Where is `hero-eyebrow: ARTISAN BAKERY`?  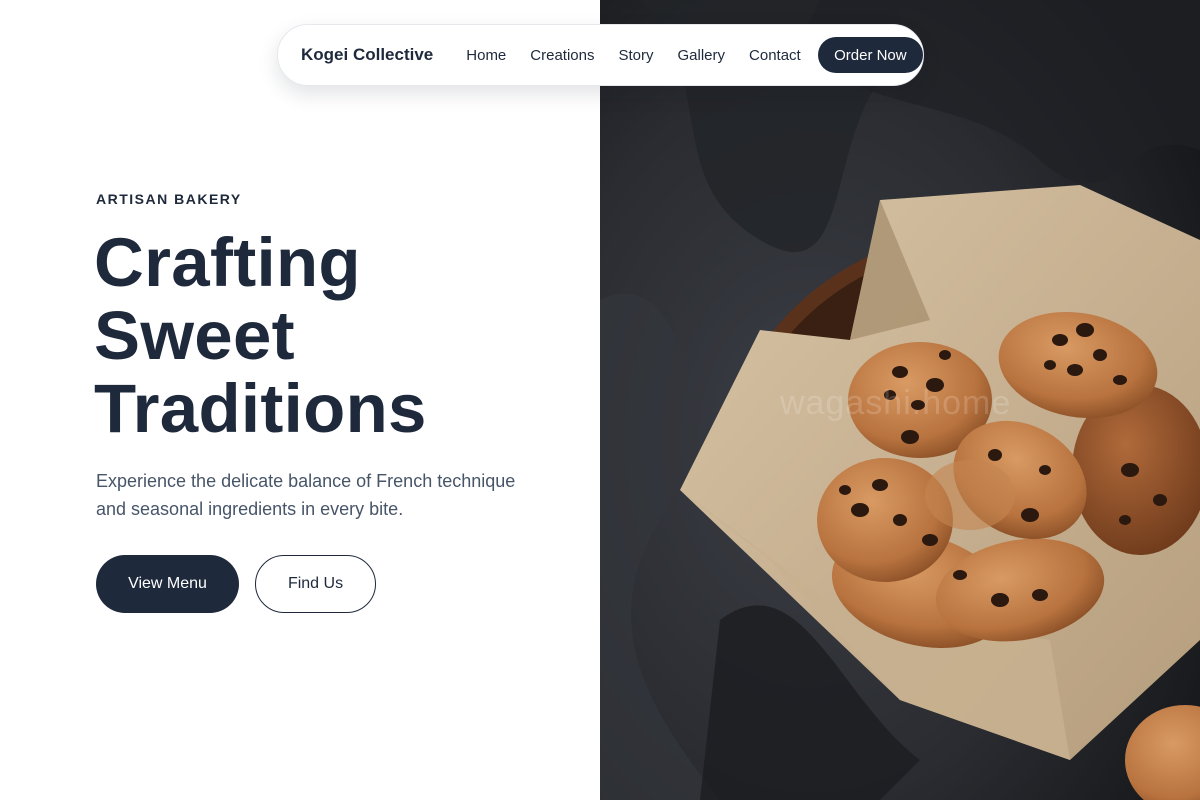 hero-eyebrow: ARTISAN BAKERY is located at coordinates (169, 199).